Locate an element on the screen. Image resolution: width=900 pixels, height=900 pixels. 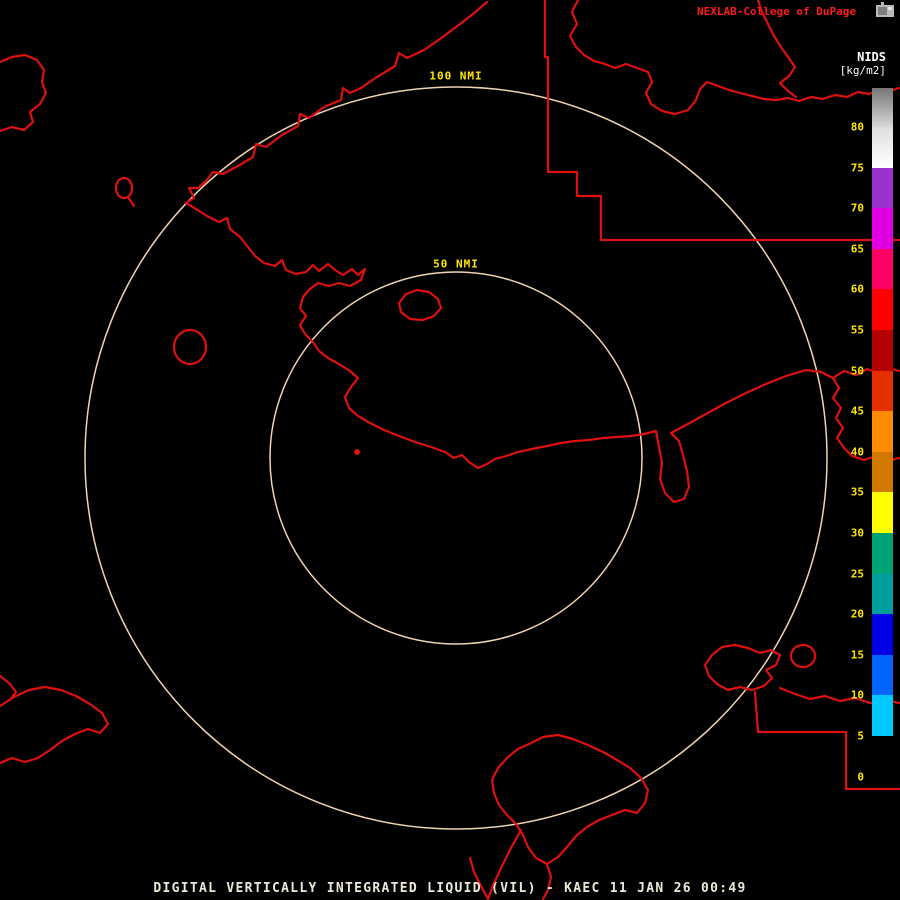
colorbar-tick-65: 65 is located at coordinates (857, 249).